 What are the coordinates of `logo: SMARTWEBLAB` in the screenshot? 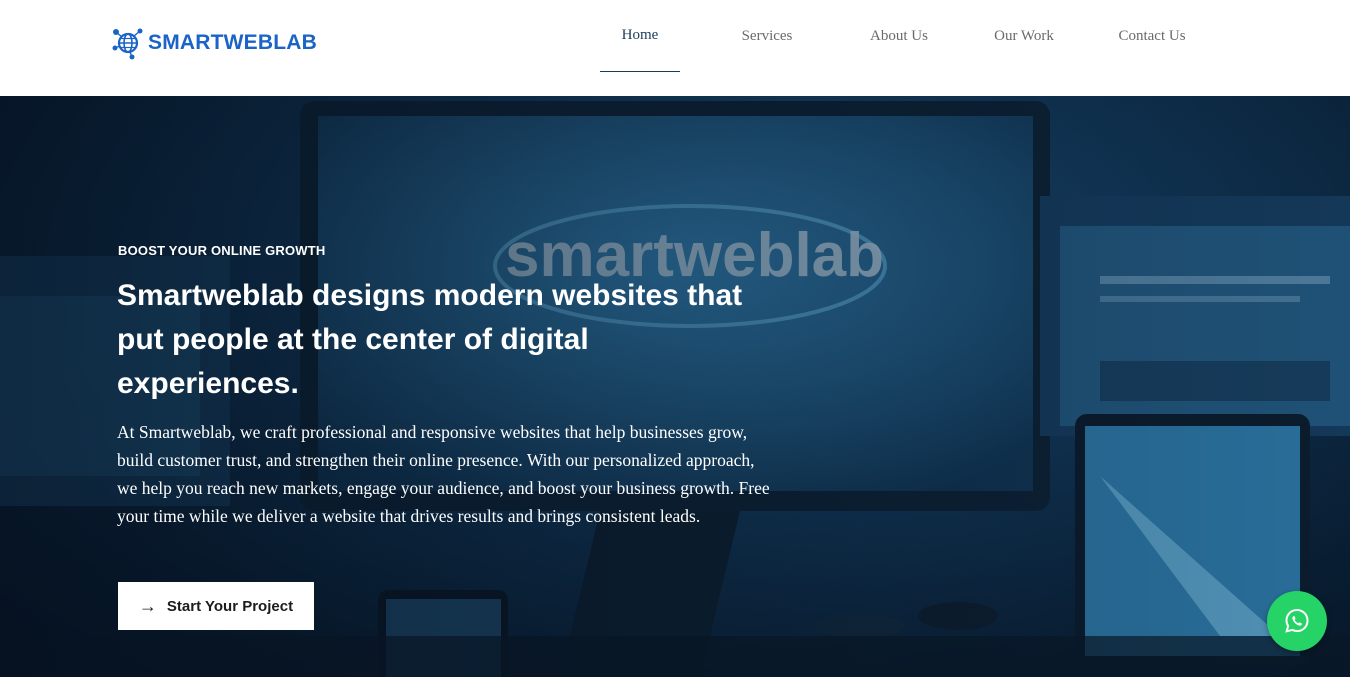 It's located at (214, 43).